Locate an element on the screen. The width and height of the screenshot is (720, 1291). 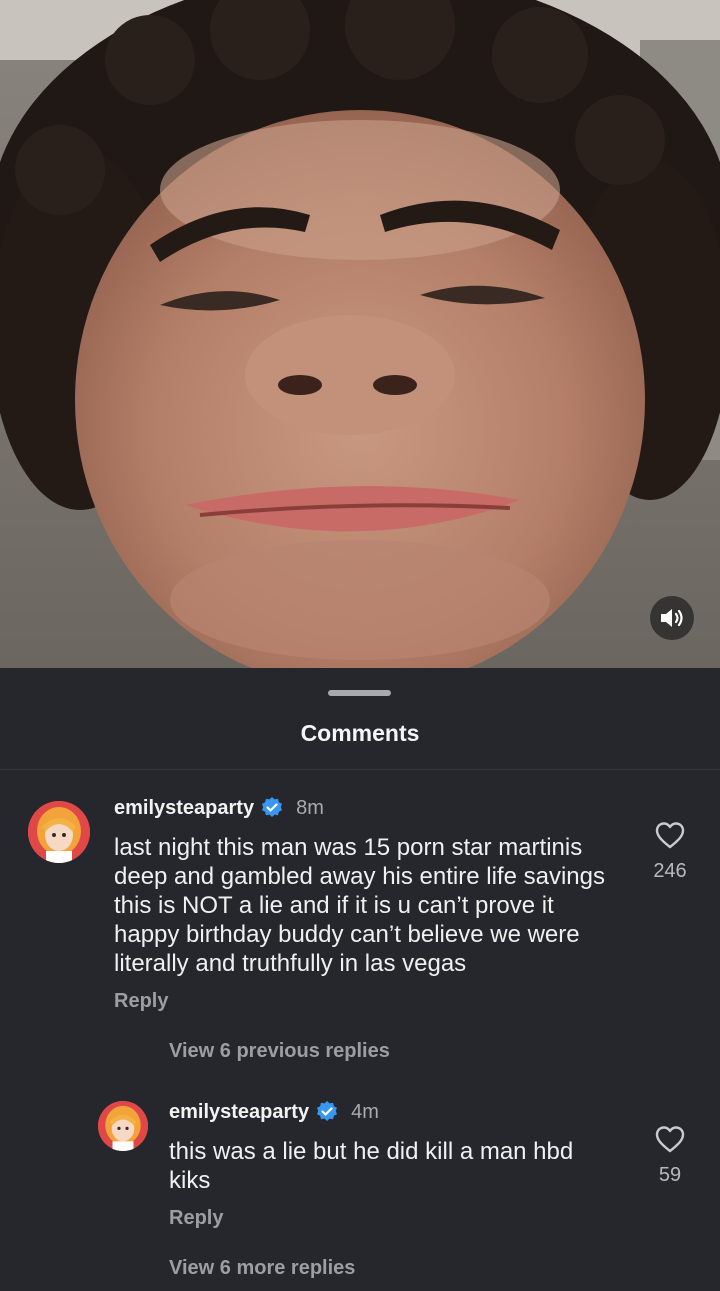
divider is located at coordinates (360, 769).